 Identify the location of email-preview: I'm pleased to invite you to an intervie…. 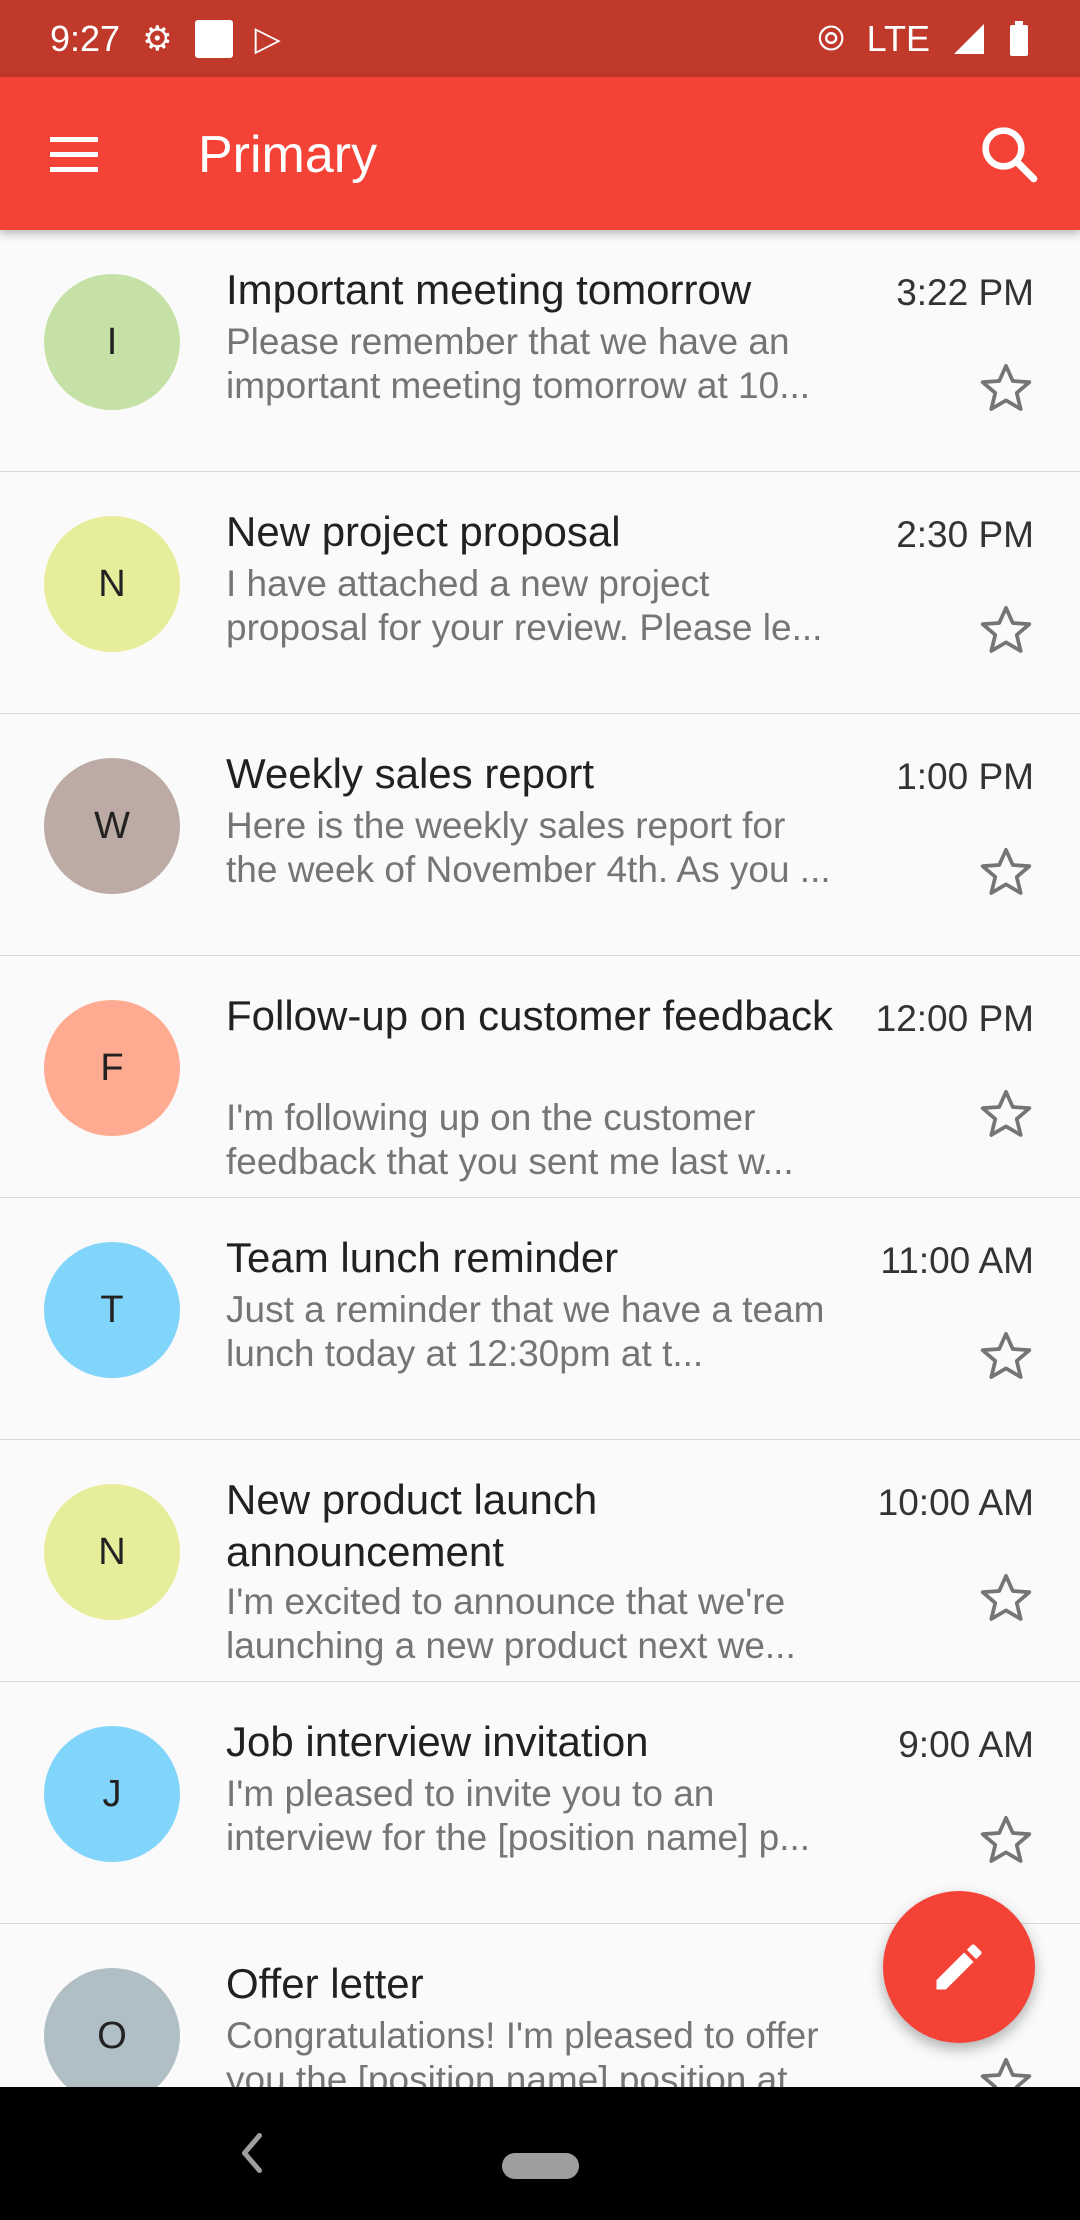
(518, 1815).